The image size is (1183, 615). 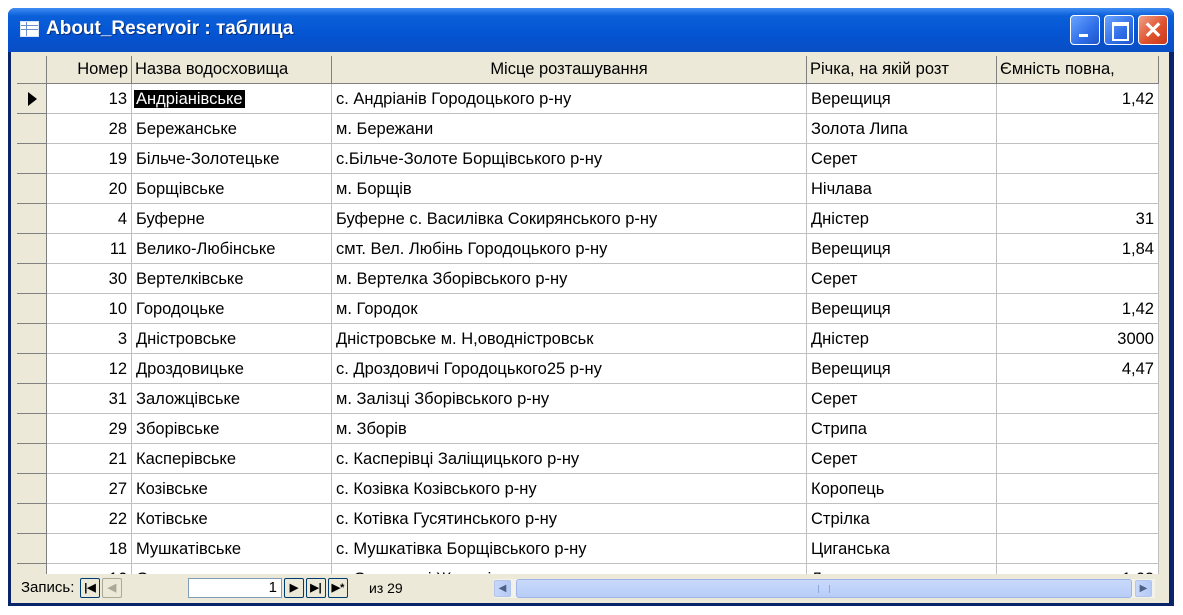 What do you see at coordinates (569, 369) in the screenshot?
I see `cell-location: с. Дроздовичі Городоцького25 р-ну` at bounding box center [569, 369].